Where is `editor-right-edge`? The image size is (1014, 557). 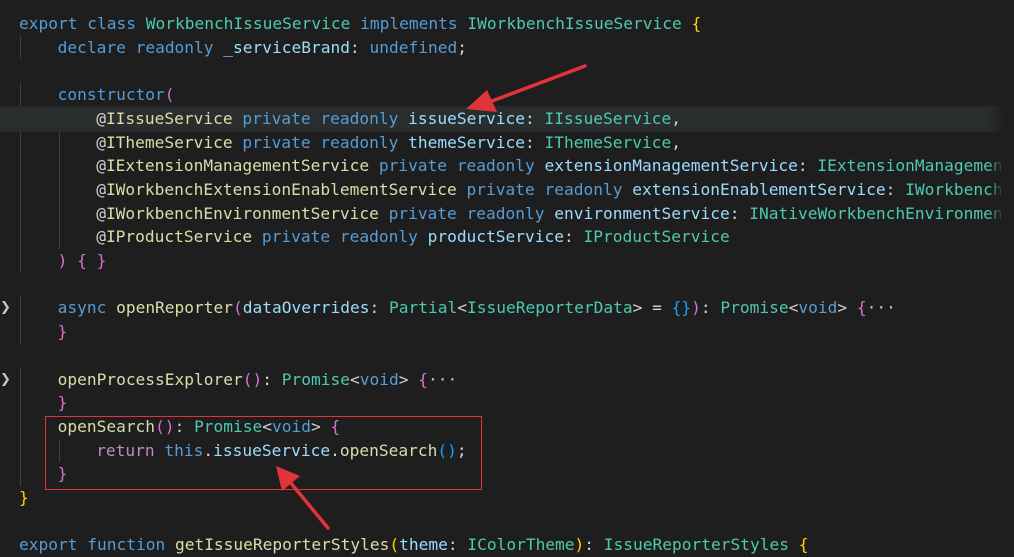 editor-right-edge is located at coordinates (1001, 274).